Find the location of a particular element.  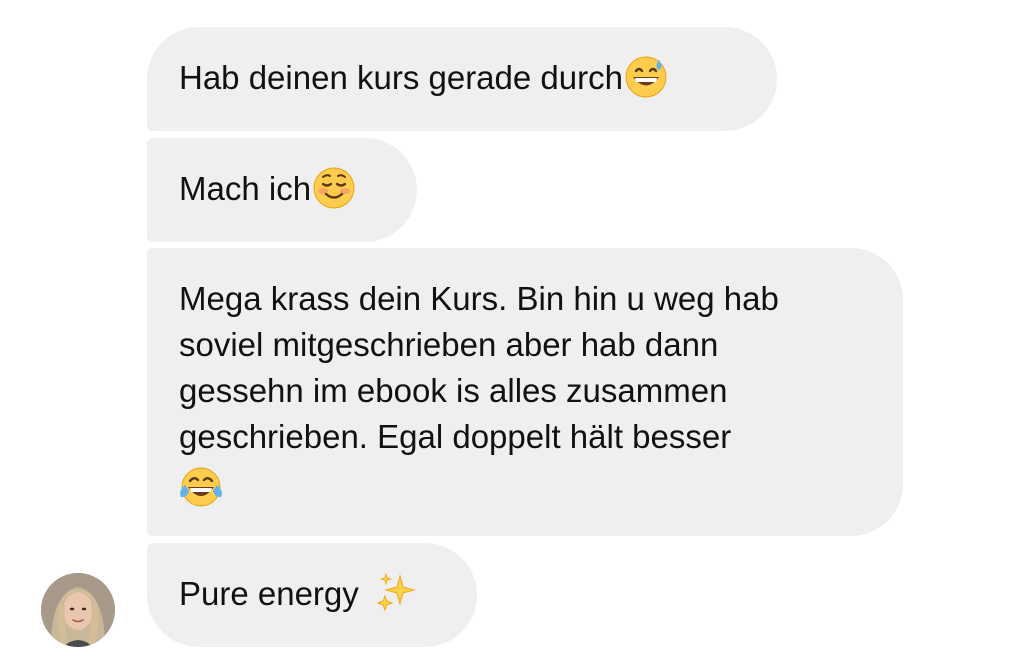

message-bubble: Mach ich is located at coordinates (282, 190).